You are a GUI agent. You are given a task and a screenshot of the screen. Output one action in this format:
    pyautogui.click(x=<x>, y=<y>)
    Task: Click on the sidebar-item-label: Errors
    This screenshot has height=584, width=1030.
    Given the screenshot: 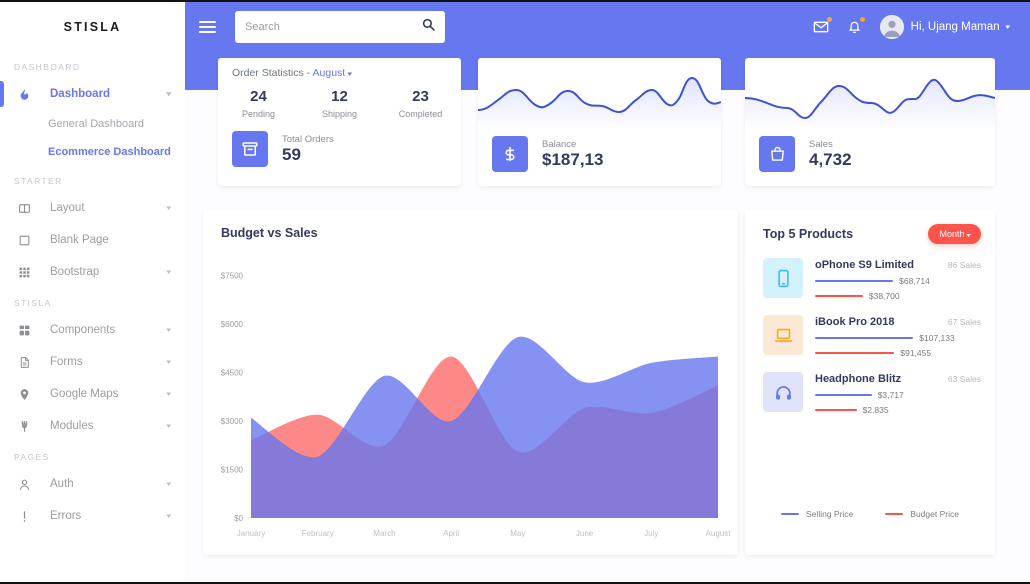 What is the action you would take?
    pyautogui.click(x=66, y=516)
    